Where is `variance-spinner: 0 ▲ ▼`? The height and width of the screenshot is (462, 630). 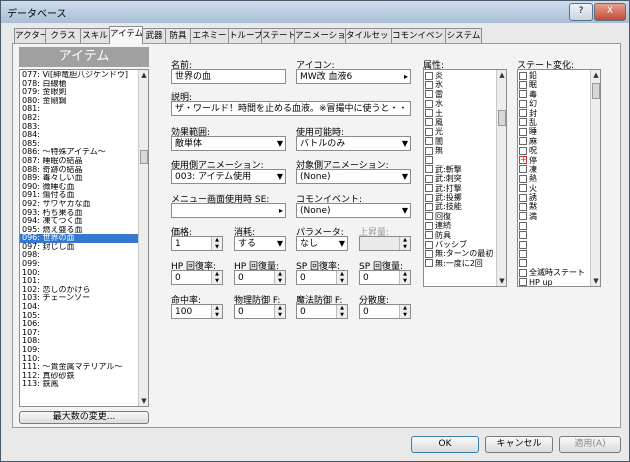
variance-spinner: 0 ▲ ▼ is located at coordinates (385, 311).